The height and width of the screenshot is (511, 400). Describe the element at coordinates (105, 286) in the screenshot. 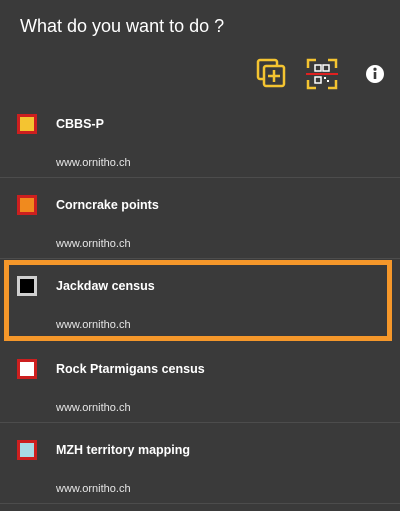

I see `item-name: Jackdaw census` at that location.